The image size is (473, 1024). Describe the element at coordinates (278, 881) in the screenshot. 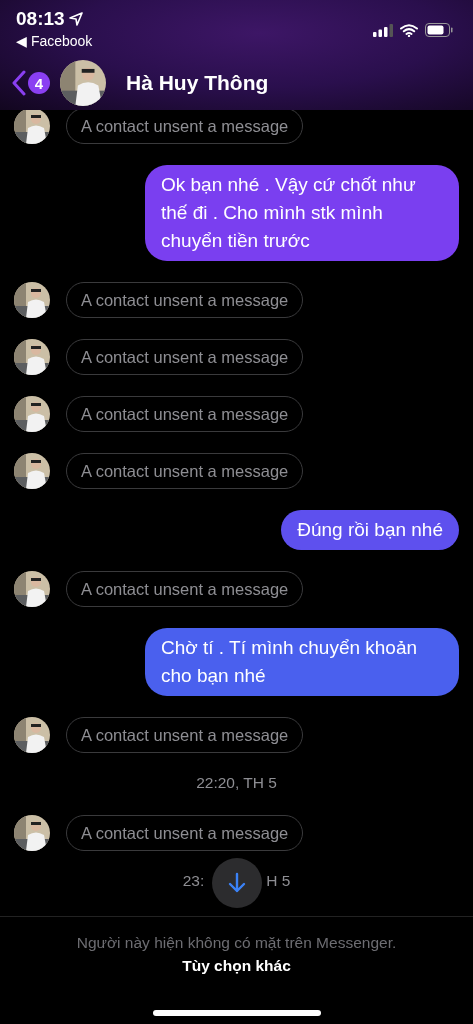

I see `timestamp: H 5` at that location.